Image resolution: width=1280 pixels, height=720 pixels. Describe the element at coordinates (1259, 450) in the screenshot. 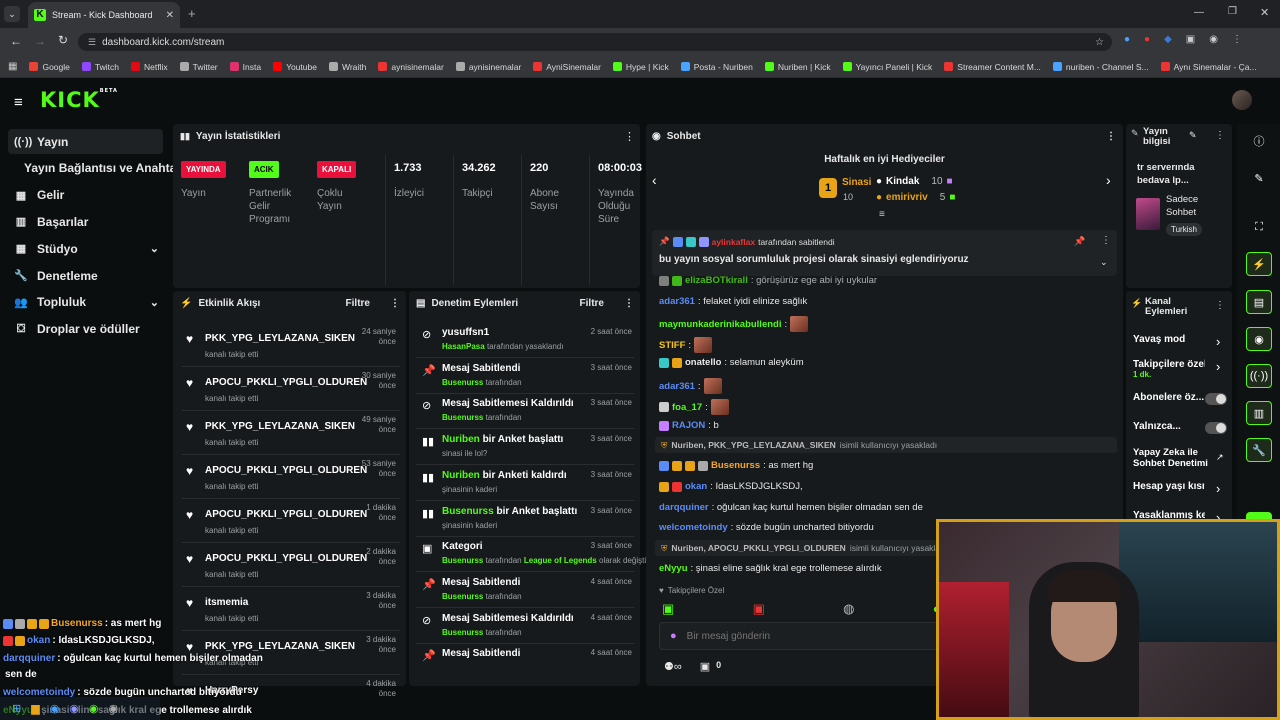

I see `wrench-icon: 🔧` at that location.